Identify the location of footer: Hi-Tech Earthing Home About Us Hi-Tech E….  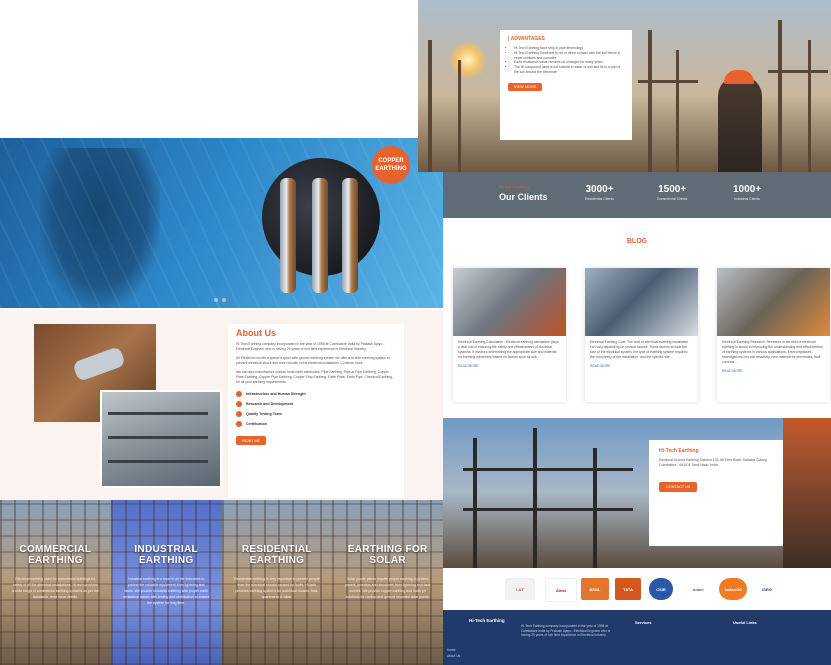
(637, 637).